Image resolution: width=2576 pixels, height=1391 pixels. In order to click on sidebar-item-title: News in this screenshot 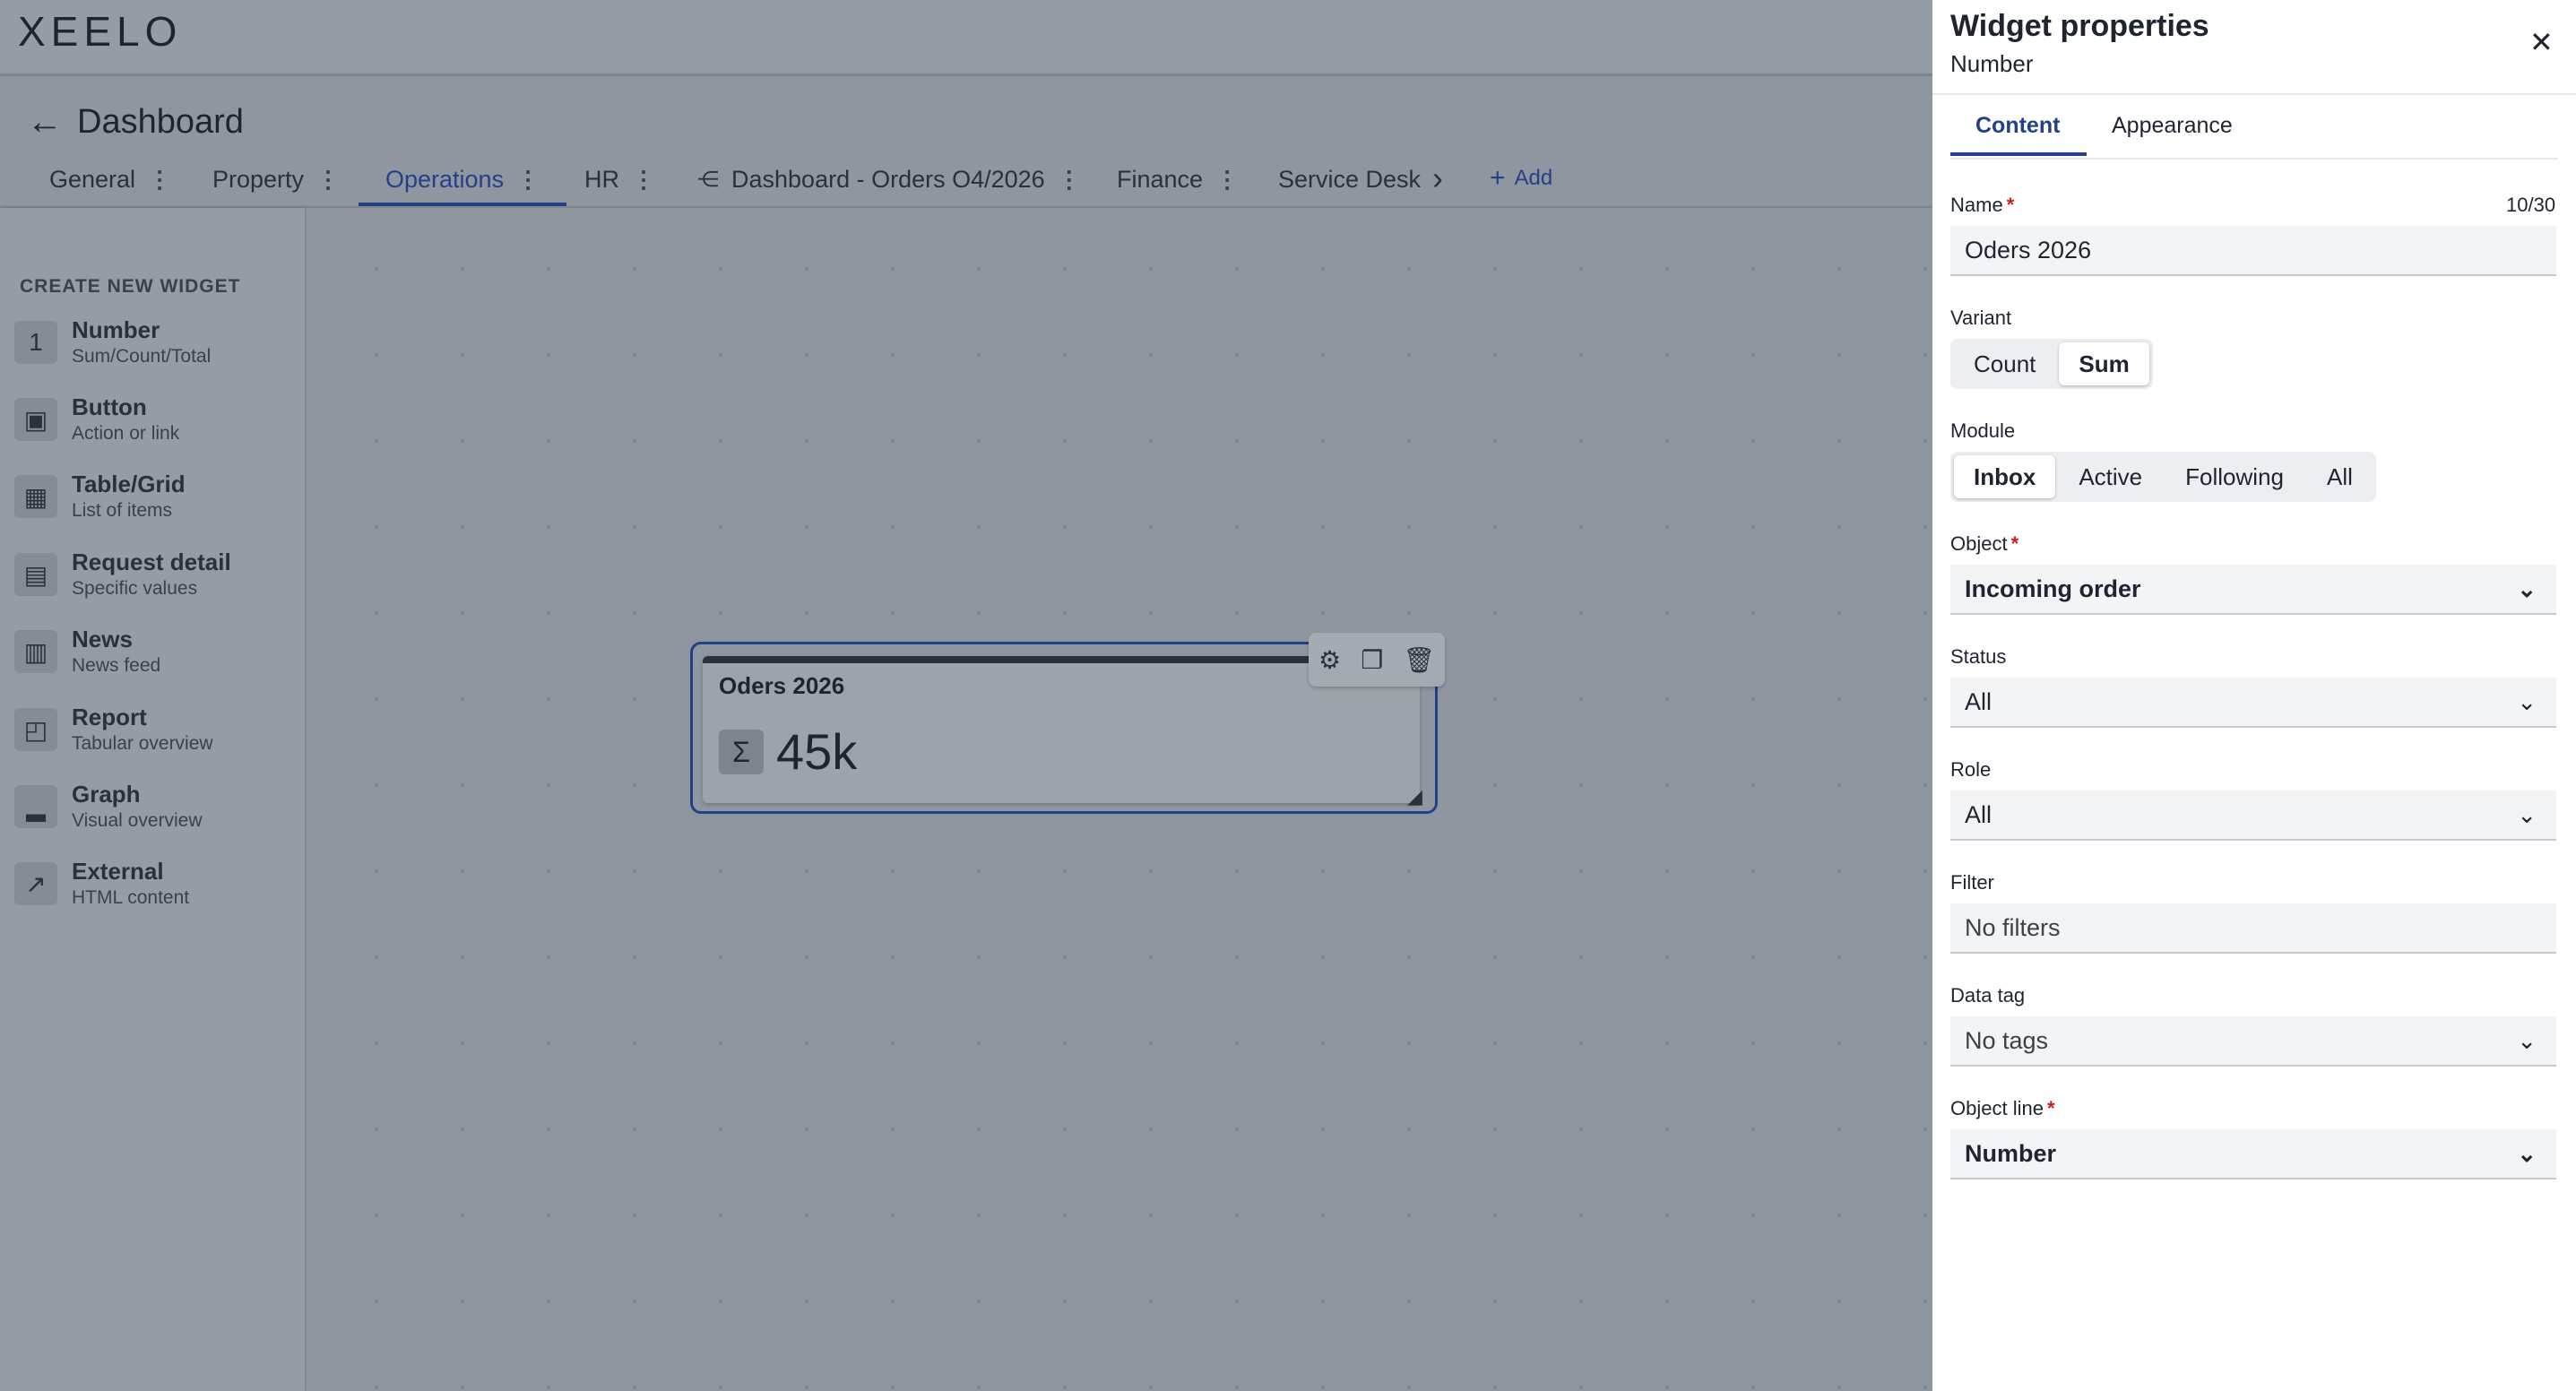, I will do `click(102, 639)`.